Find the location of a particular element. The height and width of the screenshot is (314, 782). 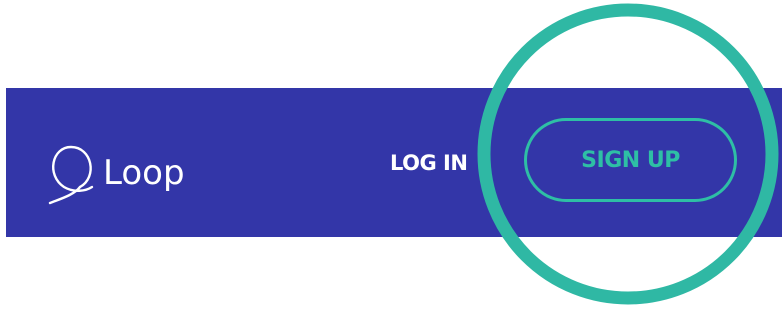

signup-button: SIGN UP is located at coordinates (630, 160).